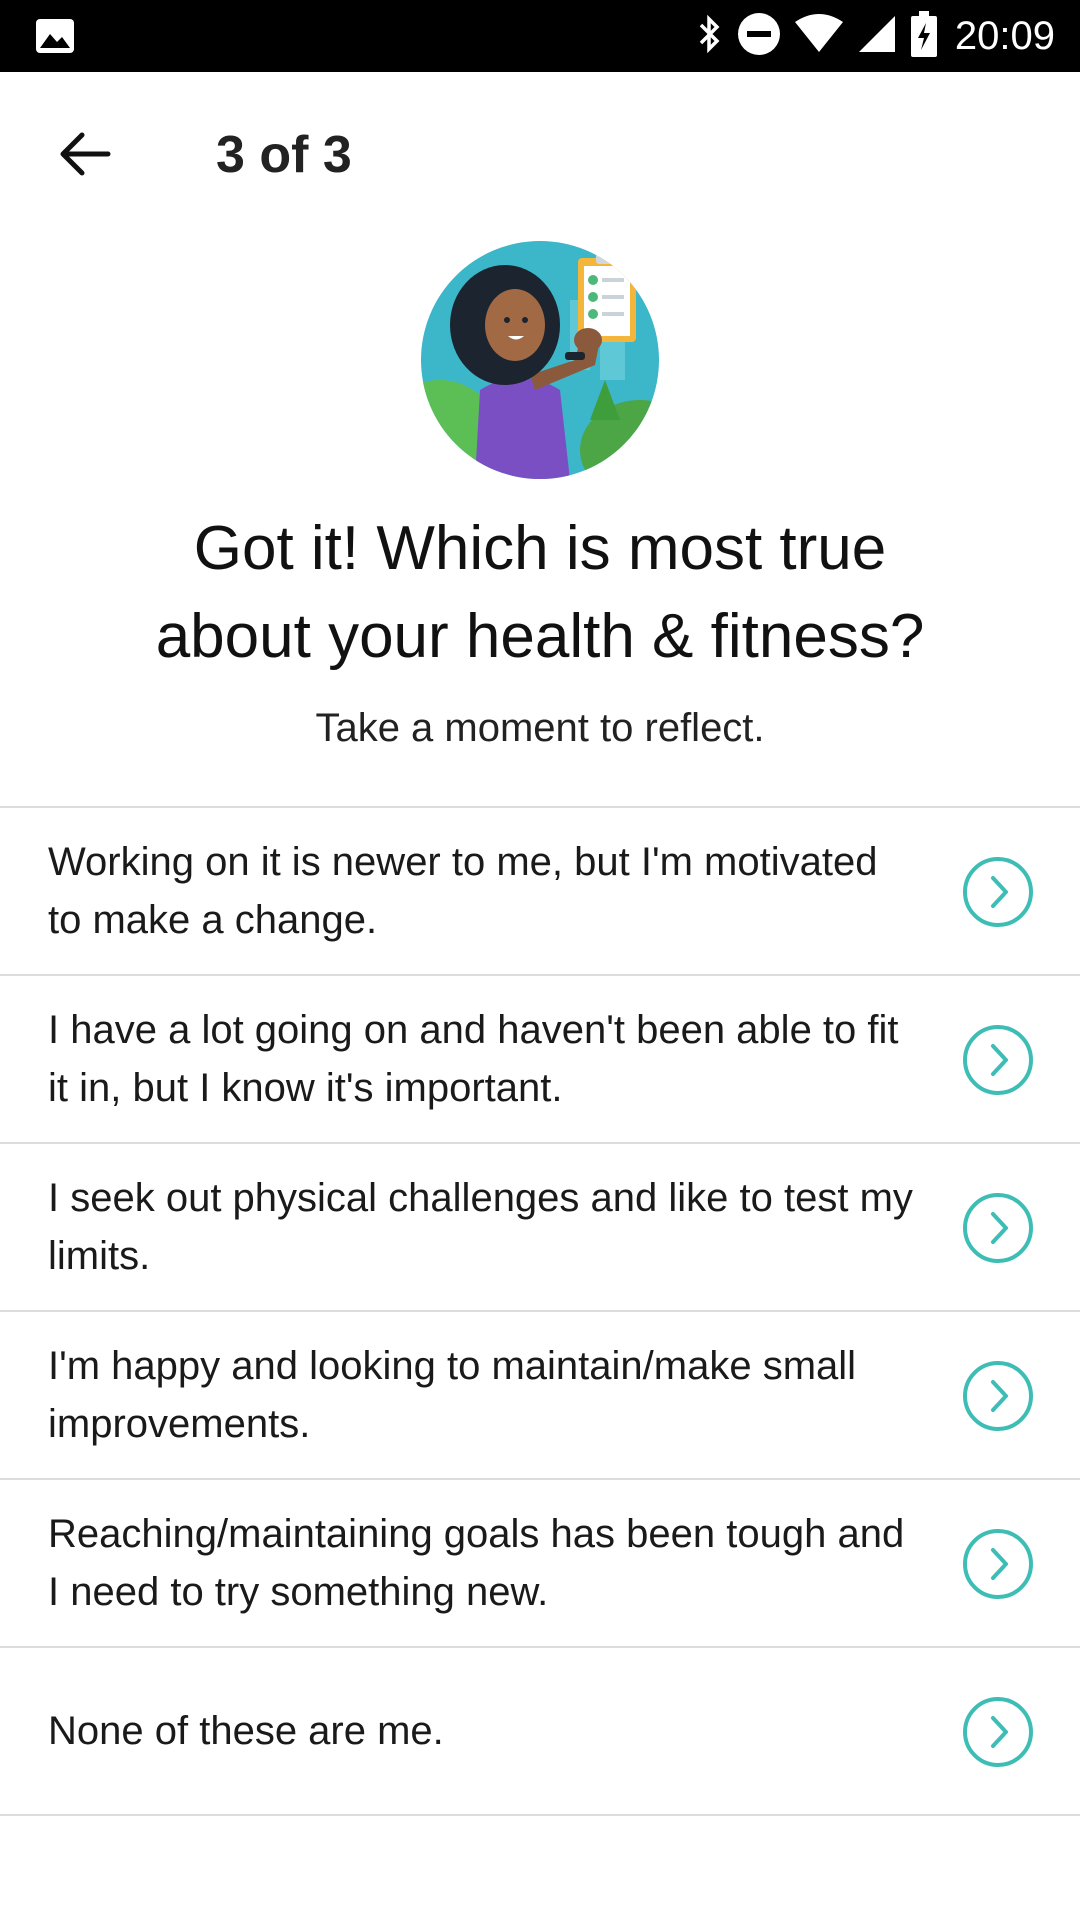  Describe the element at coordinates (540, 1732) in the screenshot. I see `option-item: None of these are me.` at that location.